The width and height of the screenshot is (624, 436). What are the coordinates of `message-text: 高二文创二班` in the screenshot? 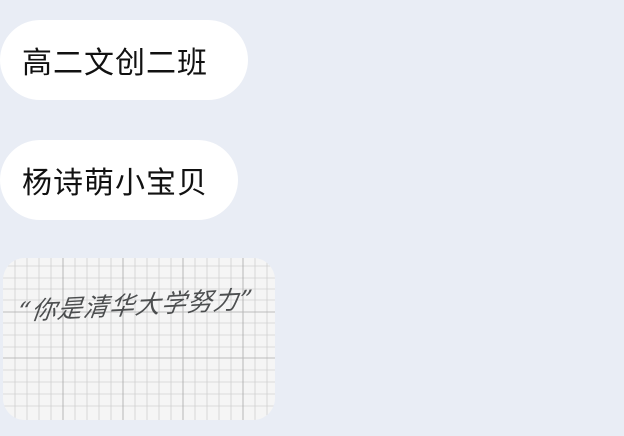 It's located at (115, 63).